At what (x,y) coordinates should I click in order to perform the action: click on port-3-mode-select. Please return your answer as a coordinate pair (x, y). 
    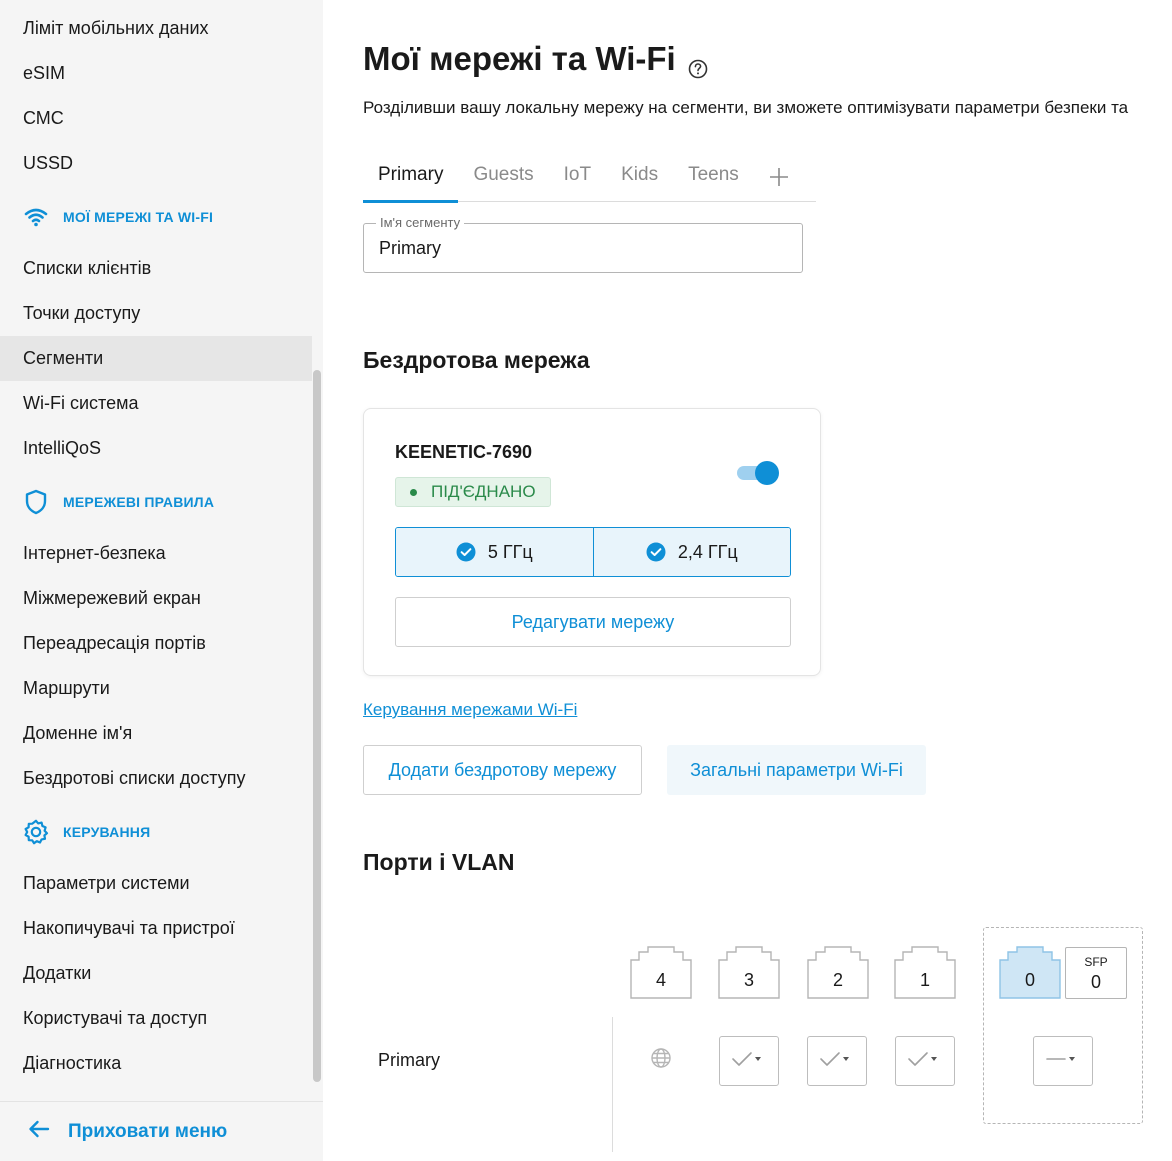
    Looking at the image, I should click on (749, 1061).